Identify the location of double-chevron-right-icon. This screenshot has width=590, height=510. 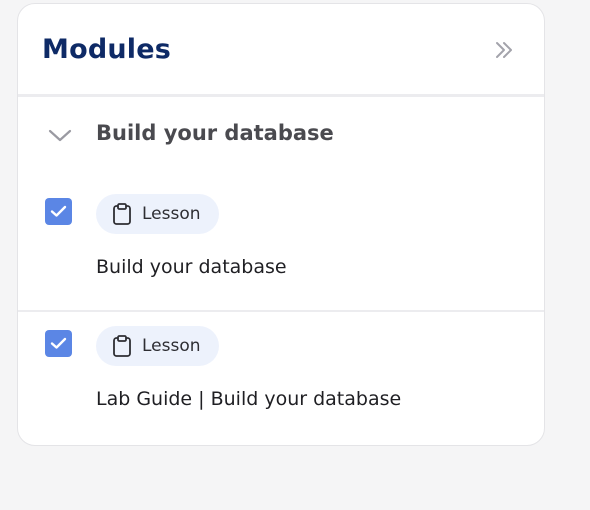
(504, 50).